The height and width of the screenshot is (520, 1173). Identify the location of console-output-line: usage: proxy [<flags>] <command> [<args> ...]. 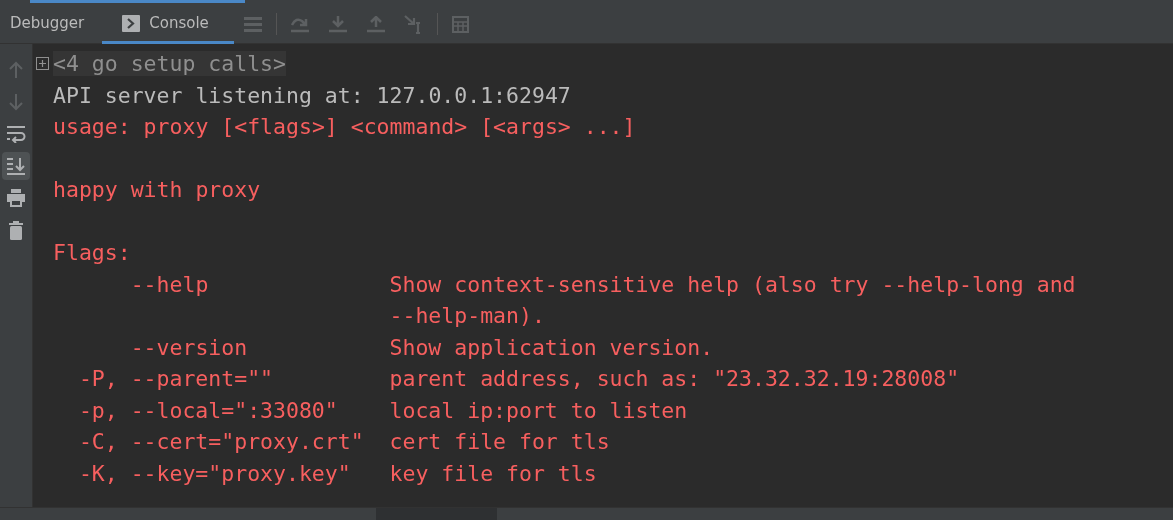
(344, 127).